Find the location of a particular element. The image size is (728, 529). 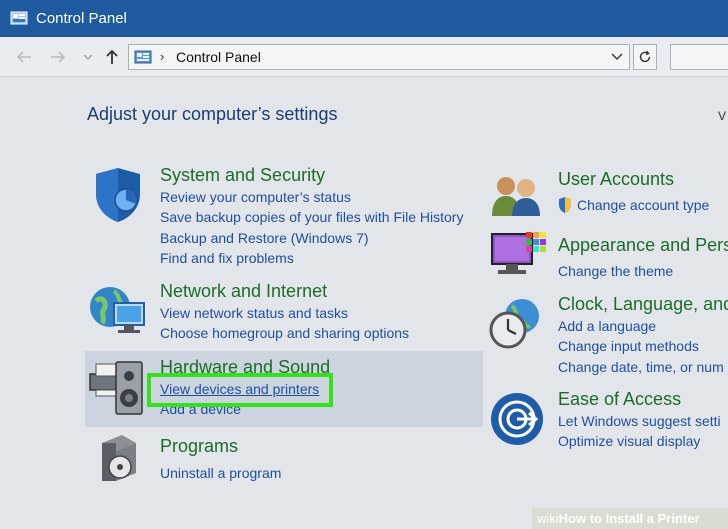

link-change-account-type: Change account type is located at coordinates (643, 205).